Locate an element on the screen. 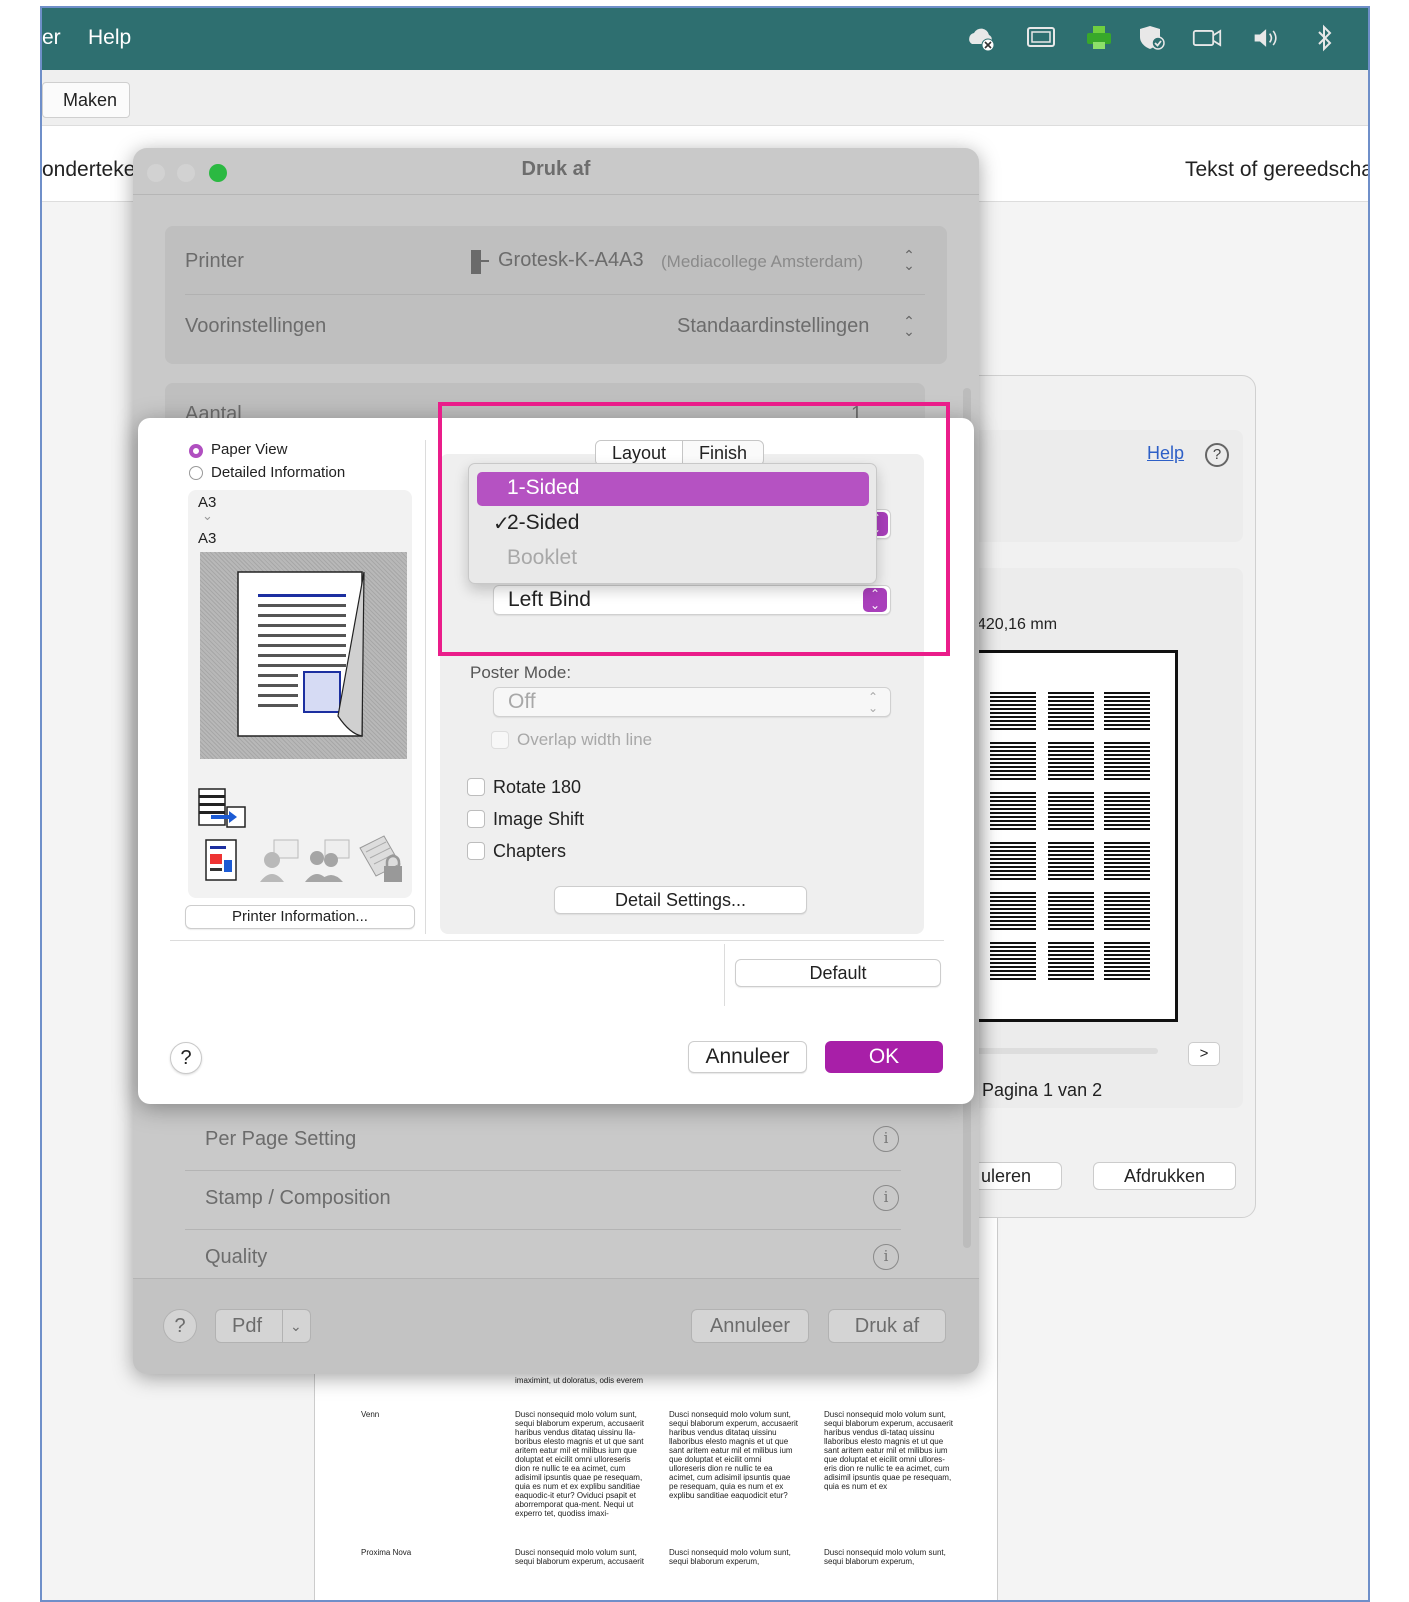 Image resolution: width=1409 pixels, height=1602 pixels. bluetooth-icon is located at coordinates (1325, 38).